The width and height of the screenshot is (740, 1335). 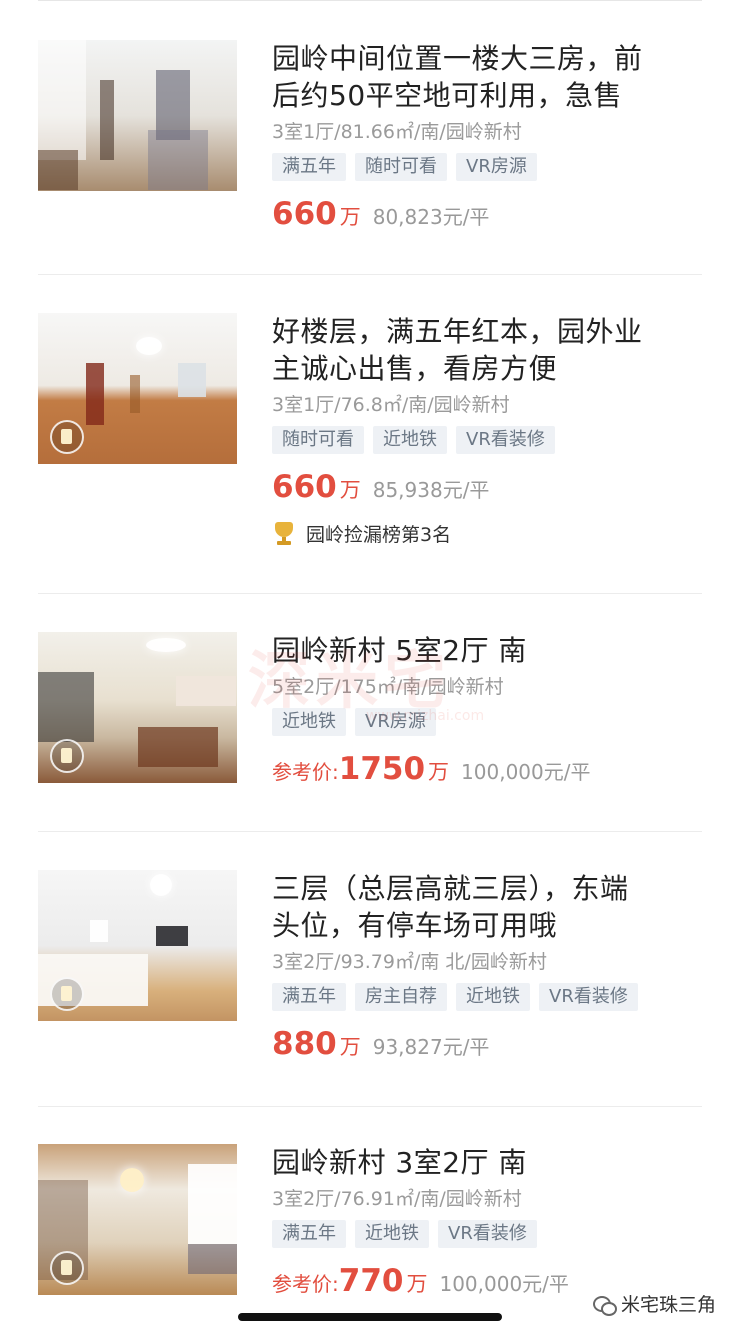 What do you see at coordinates (382, 769) in the screenshot?
I see `total-price: 1750` at bounding box center [382, 769].